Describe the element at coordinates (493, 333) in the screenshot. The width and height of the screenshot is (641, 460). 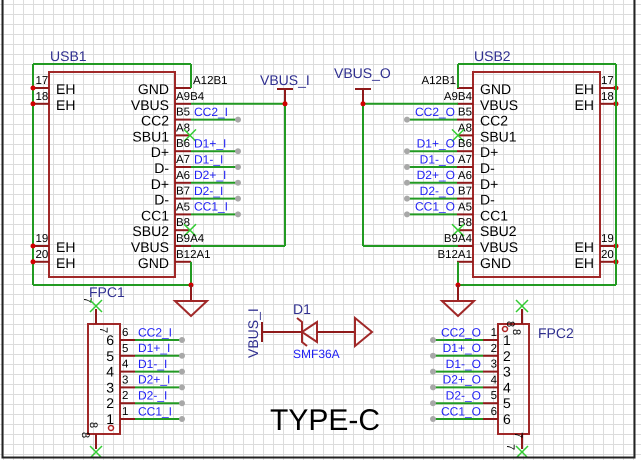
I see `pin-number: 1` at that location.